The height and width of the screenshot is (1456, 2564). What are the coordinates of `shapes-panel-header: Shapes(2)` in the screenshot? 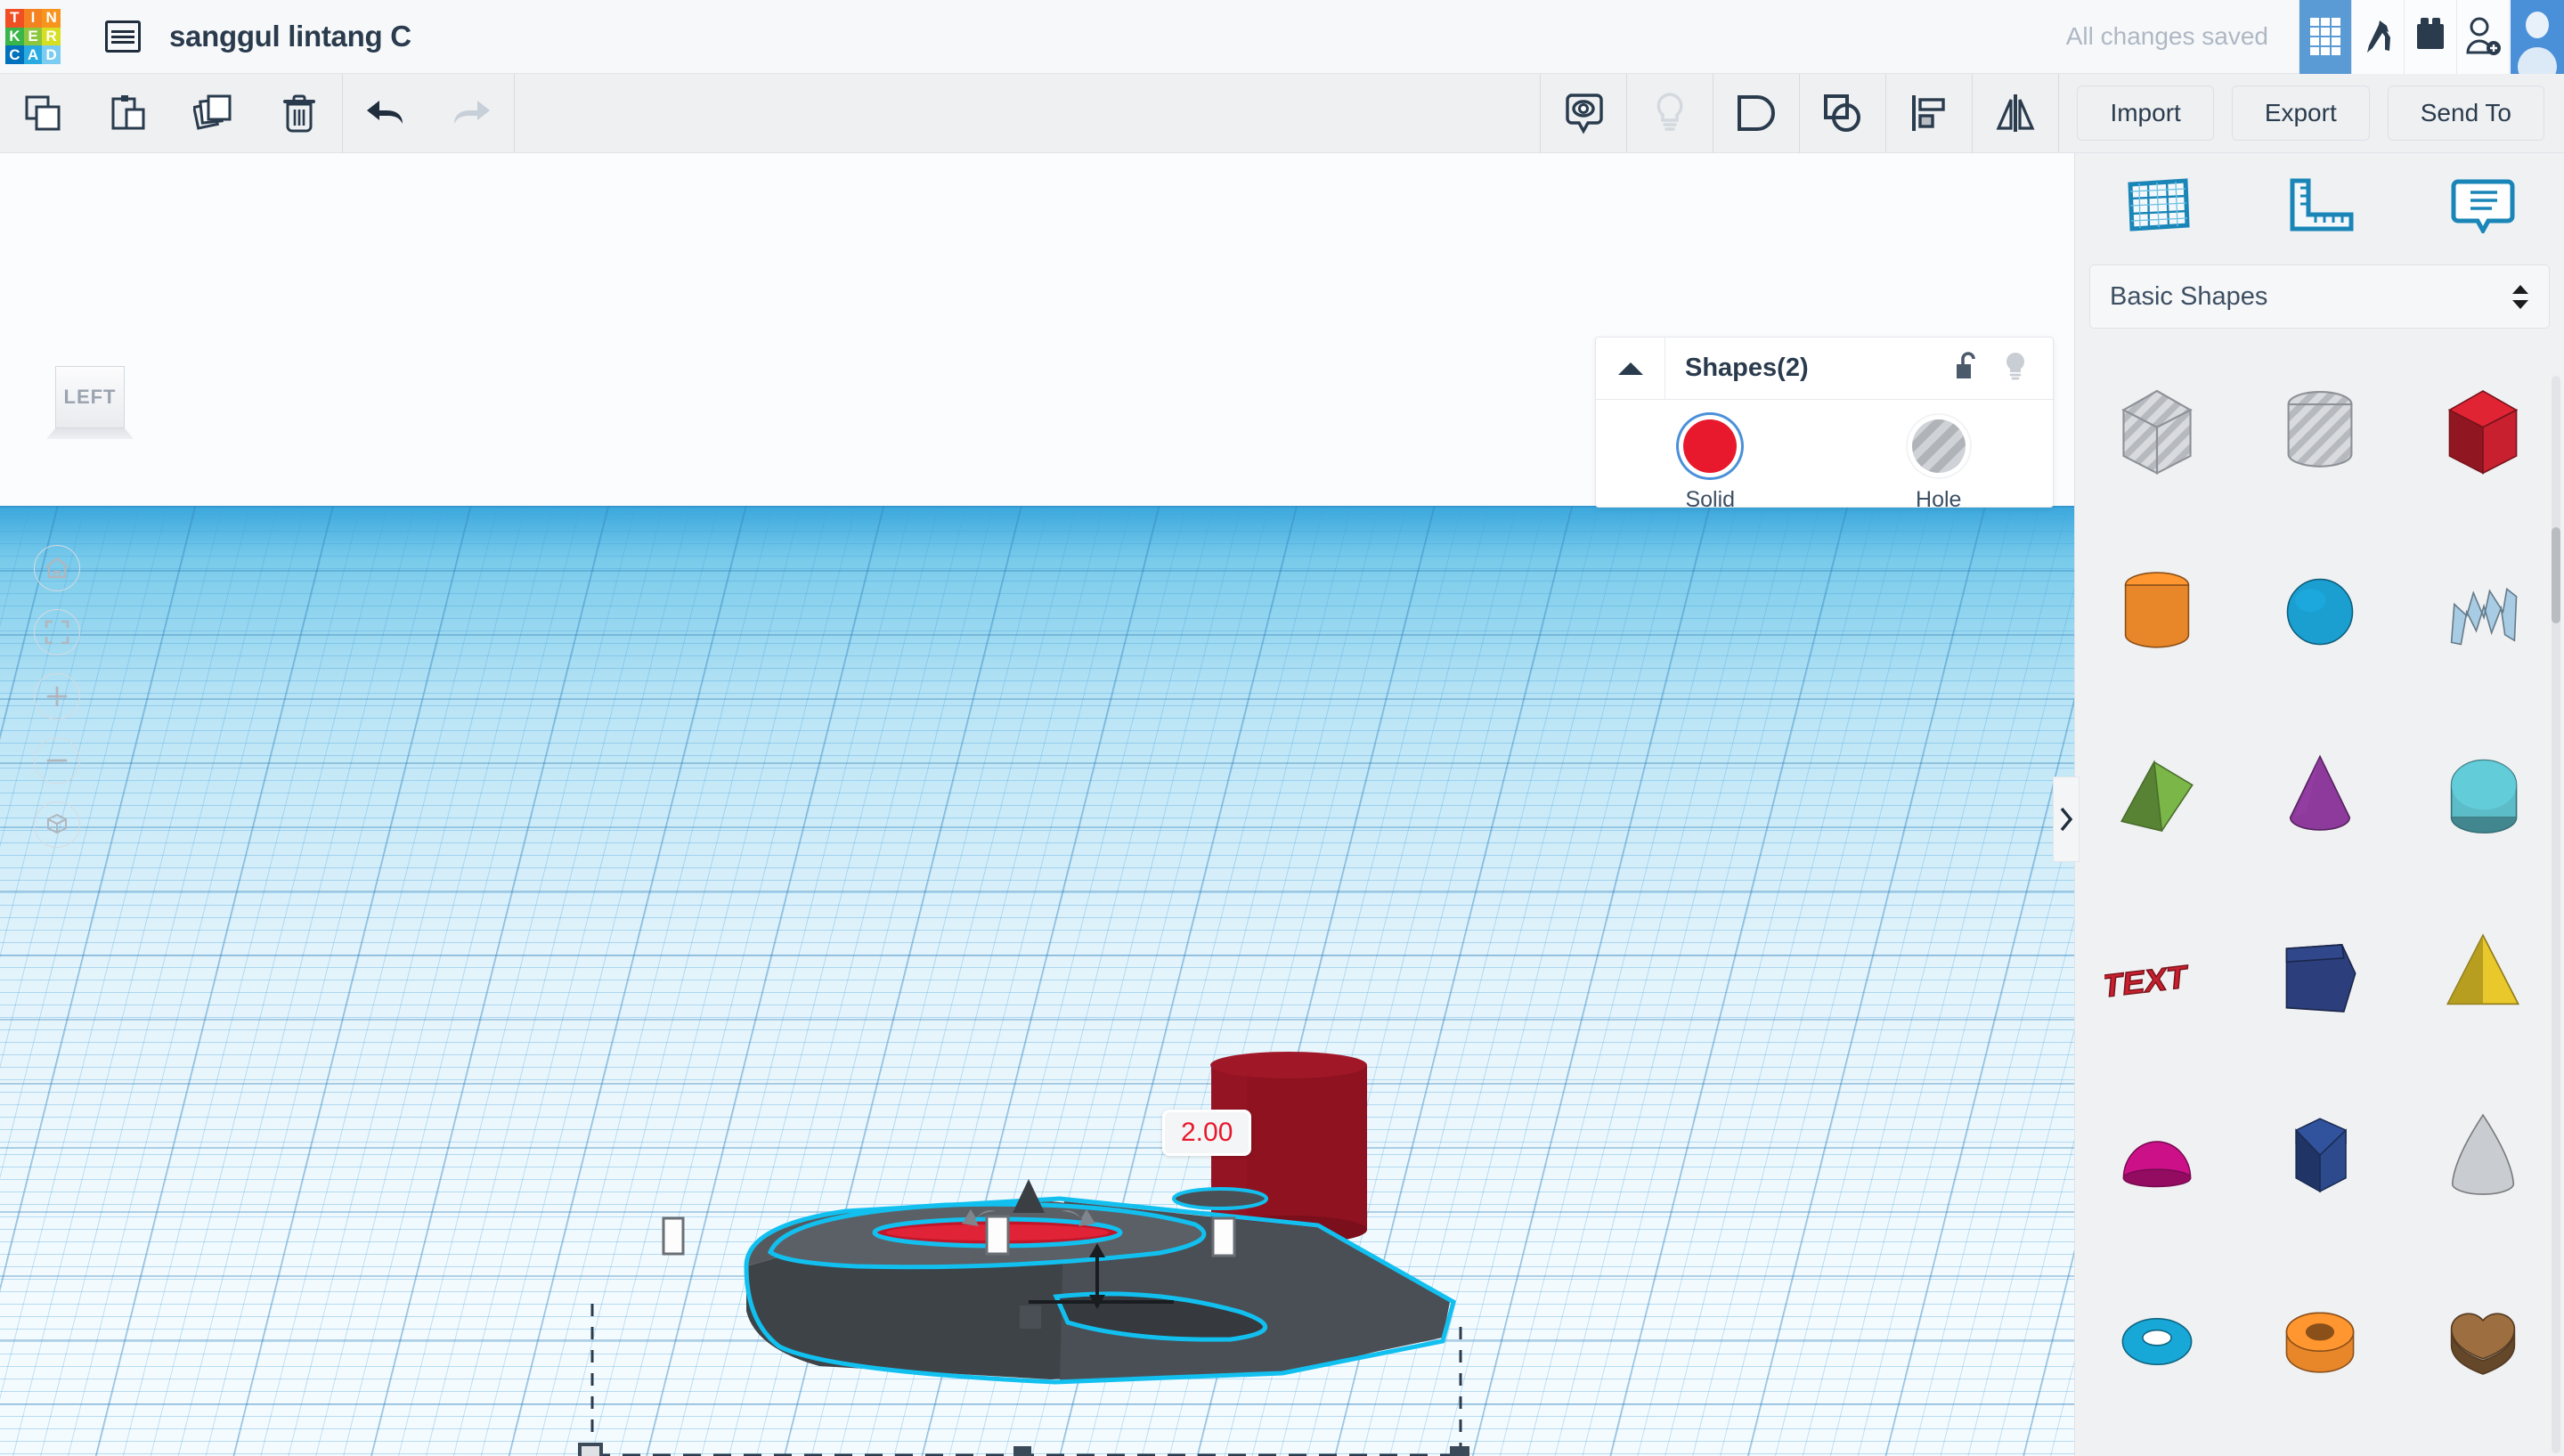 It's located at (1824, 369).